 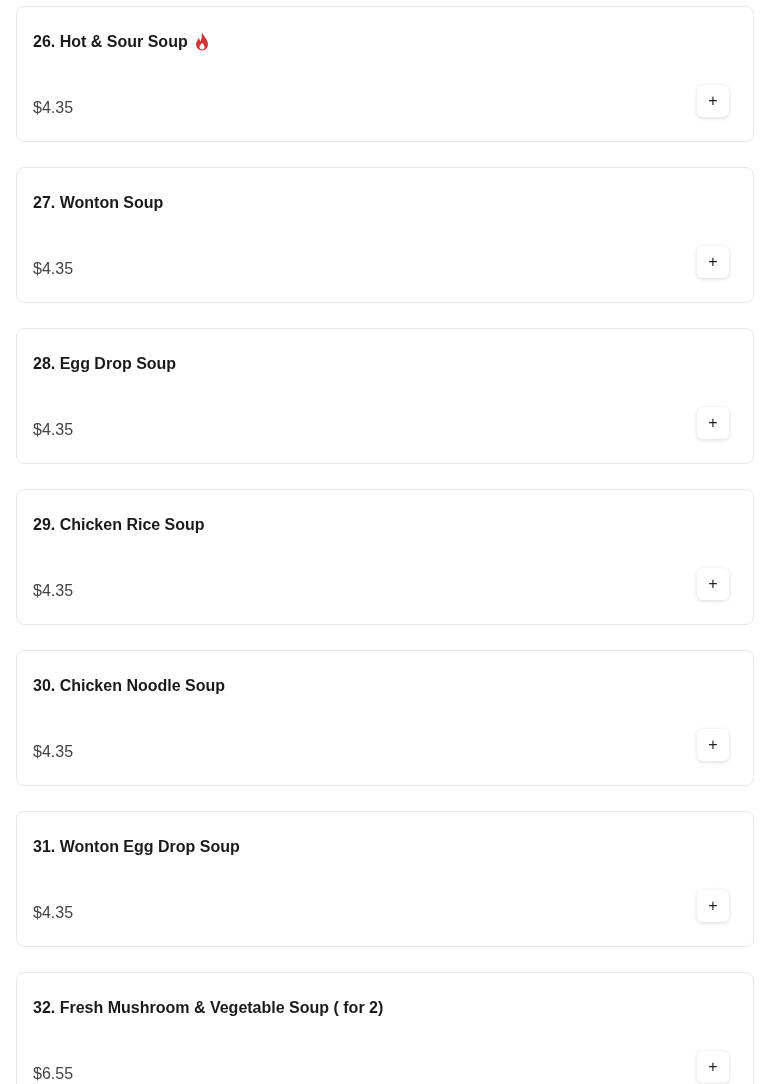 I want to click on menu-item-card: 31. Wonton Egg Drop Soup $4.35 +, so click(x=385, y=879).